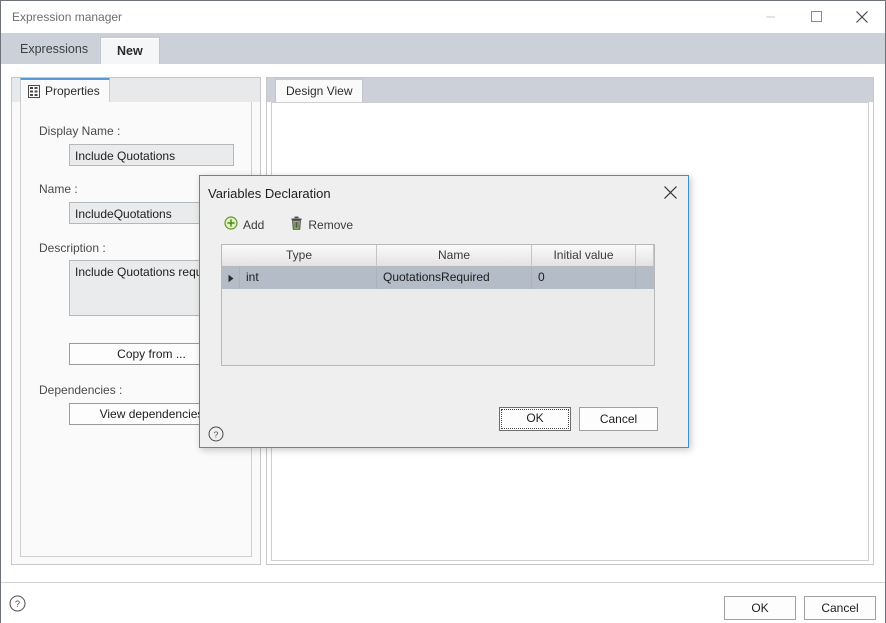 The image size is (886, 623). Describe the element at coordinates (288, 224) in the screenshot. I see `dialog-toolbar: Add Remove` at that location.